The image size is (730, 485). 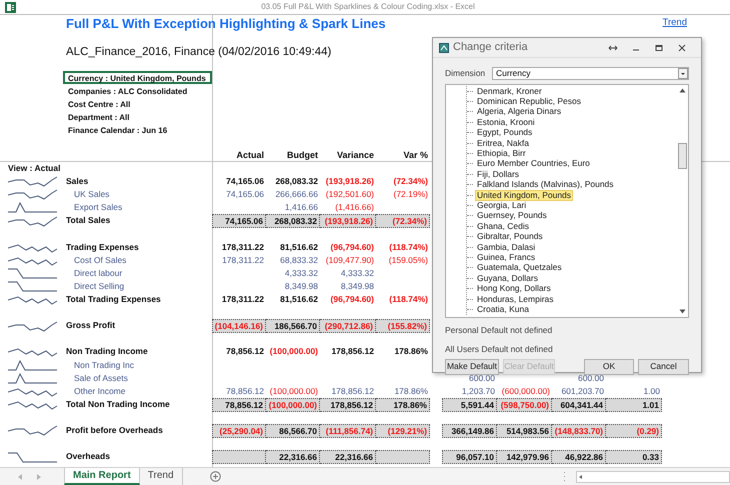 What do you see at coordinates (613, 48) in the screenshot?
I see `resize-icon` at bounding box center [613, 48].